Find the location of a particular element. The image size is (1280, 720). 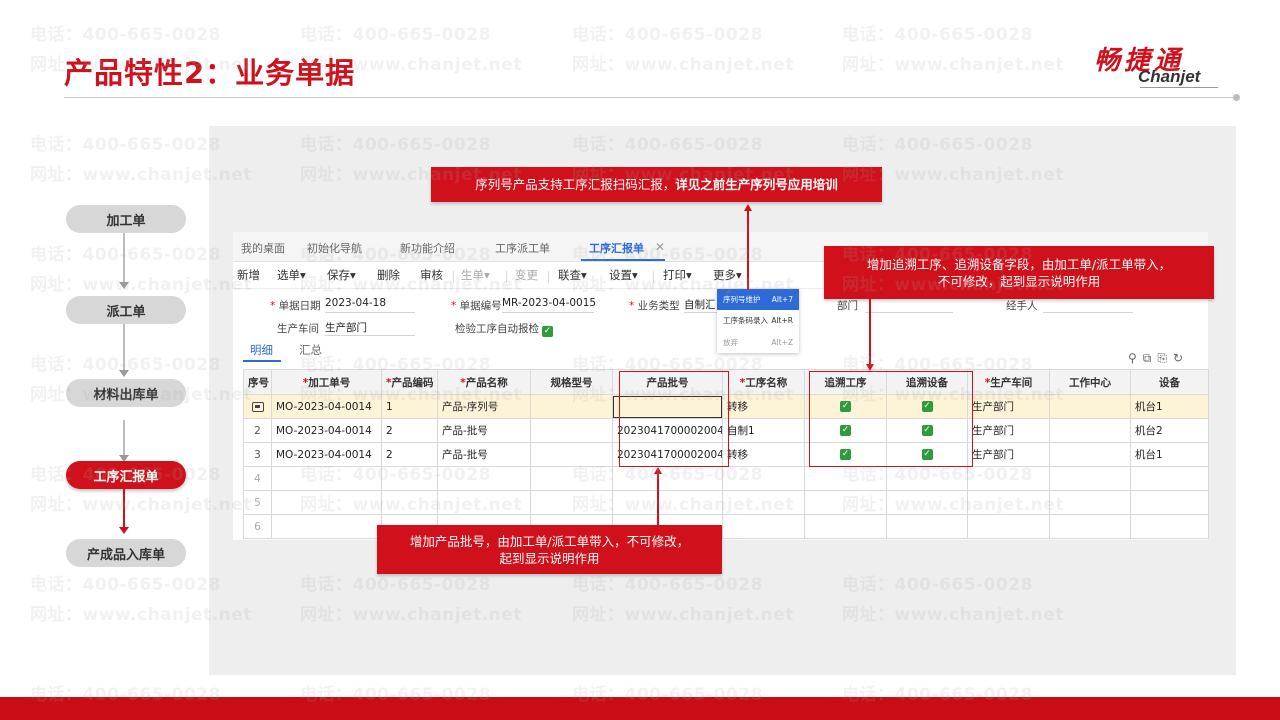

row-action-cell is located at coordinates (257, 406).